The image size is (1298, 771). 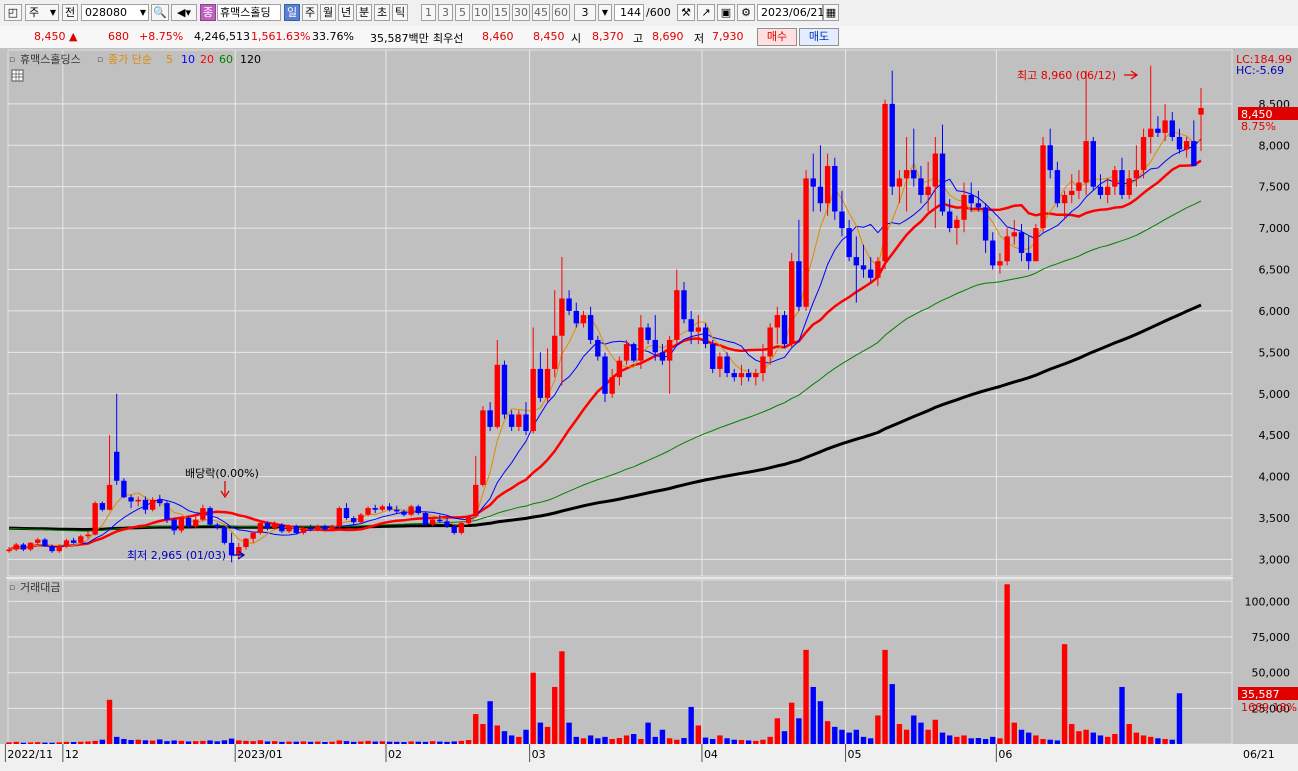 What do you see at coordinates (250, 59) in the screenshot?
I see `legend-ma120: 120` at bounding box center [250, 59].